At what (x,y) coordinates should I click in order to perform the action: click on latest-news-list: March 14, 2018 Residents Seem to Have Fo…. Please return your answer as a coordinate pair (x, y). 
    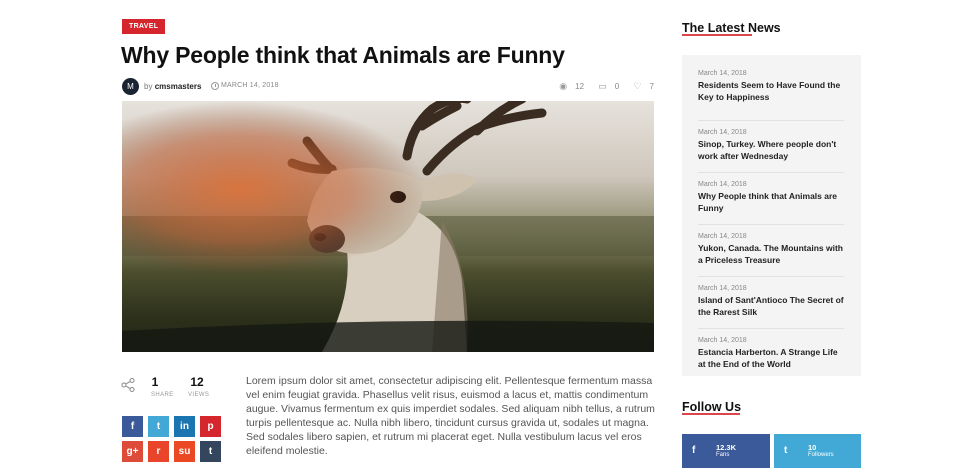
    Looking at the image, I should click on (771, 215).